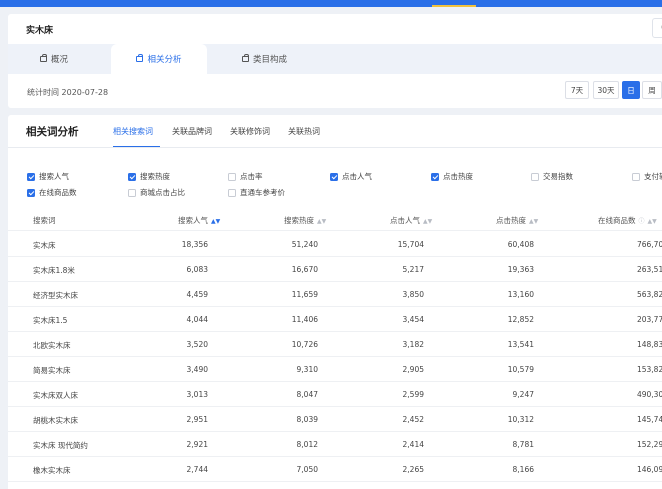  Describe the element at coordinates (307, 394) in the screenshot. I see `value-cell: 8,047` at that location.